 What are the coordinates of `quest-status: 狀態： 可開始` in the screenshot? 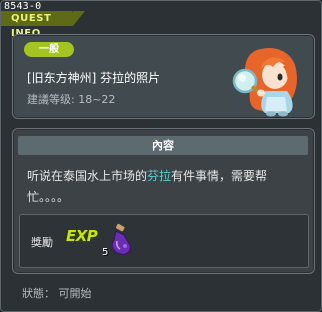 It's located at (57, 293).